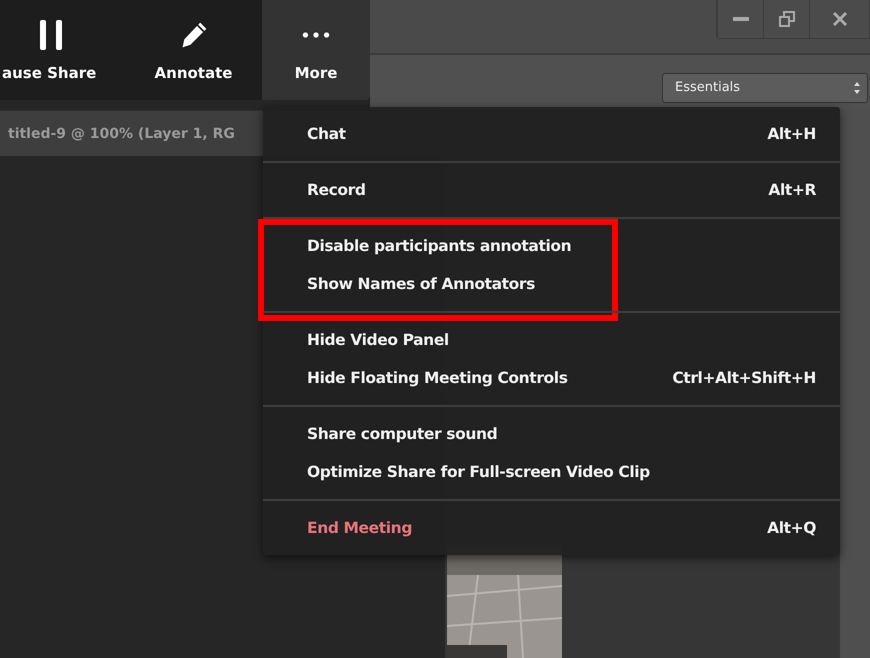  What do you see at coordinates (551, 246) in the screenshot?
I see `menu-item: Disable participants annotation` at bounding box center [551, 246].